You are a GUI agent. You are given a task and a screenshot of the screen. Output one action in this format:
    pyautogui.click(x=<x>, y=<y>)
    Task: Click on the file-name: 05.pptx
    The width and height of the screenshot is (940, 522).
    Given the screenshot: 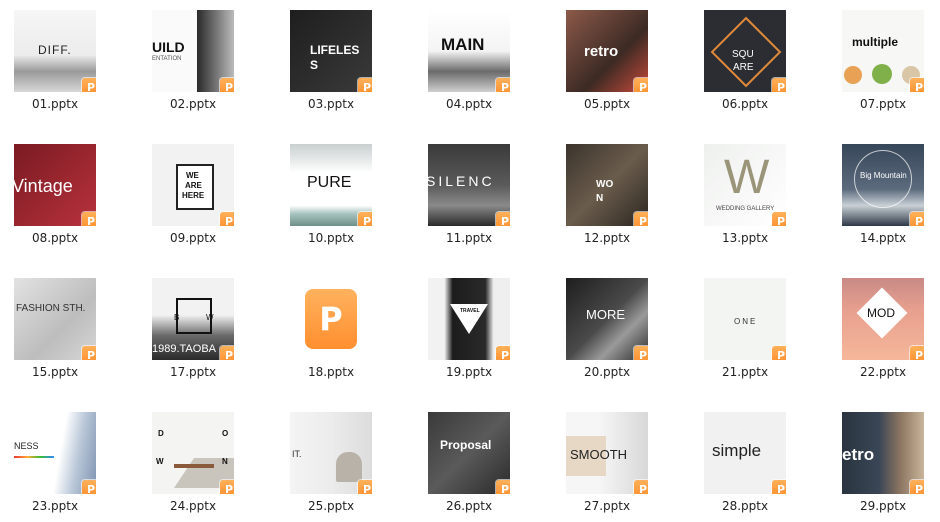 What is the action you would take?
    pyautogui.click(x=607, y=104)
    